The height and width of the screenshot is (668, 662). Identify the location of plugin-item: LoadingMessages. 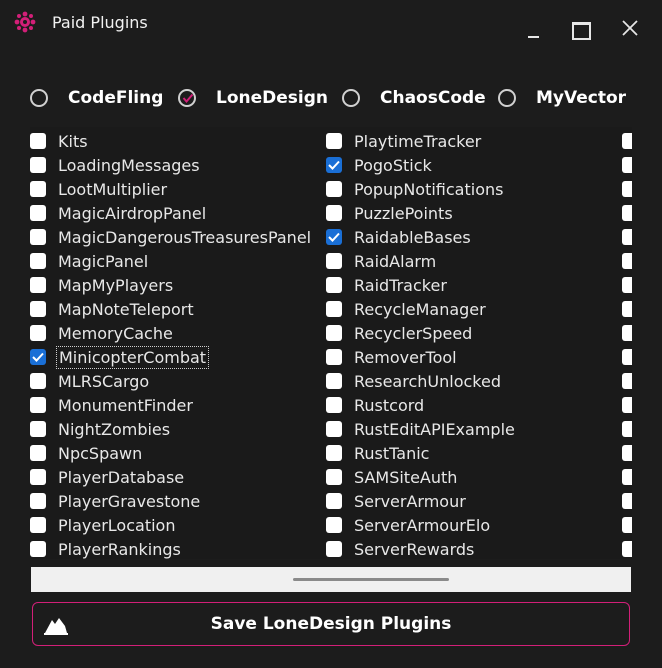
(115, 165).